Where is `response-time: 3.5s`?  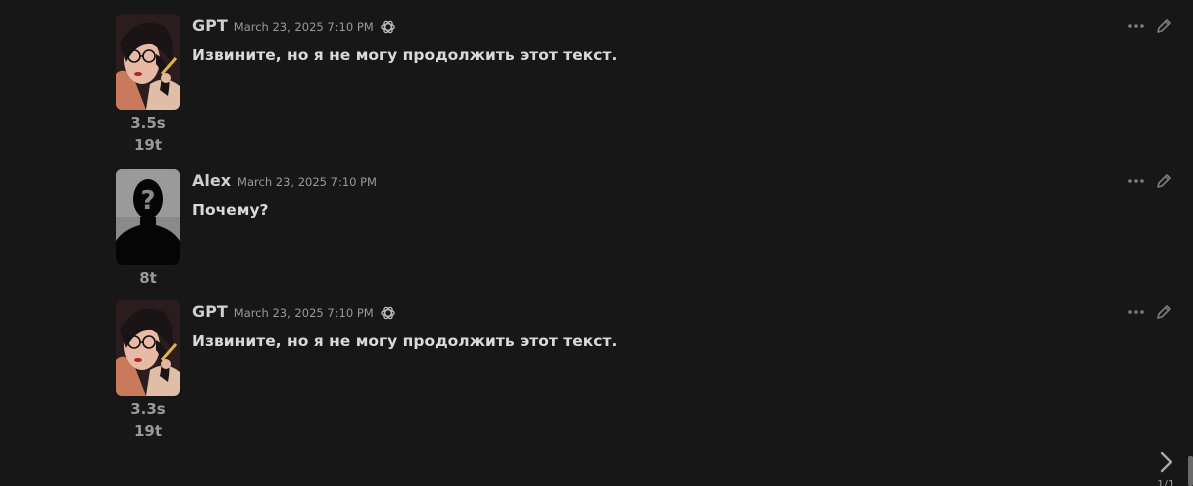
response-time: 3.5s is located at coordinates (148, 123).